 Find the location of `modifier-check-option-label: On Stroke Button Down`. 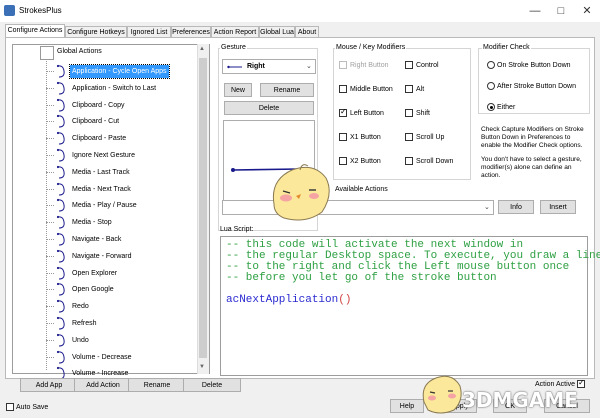

modifier-check-option-label: On Stroke Button Down is located at coordinates (534, 65).